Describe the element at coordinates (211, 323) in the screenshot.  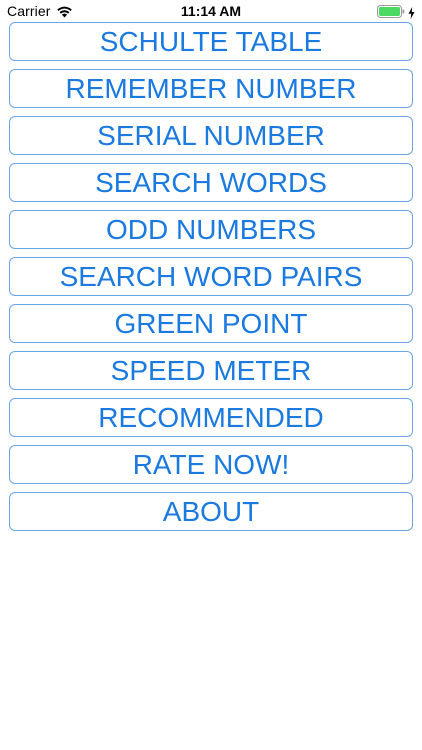
I see `green-point-button: GREEN POINT` at that location.